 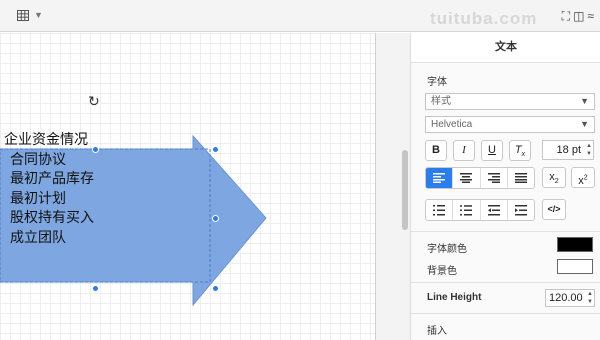 What do you see at coordinates (566, 298) in the screenshot?
I see `line-height-value: 120.00` at bounding box center [566, 298].